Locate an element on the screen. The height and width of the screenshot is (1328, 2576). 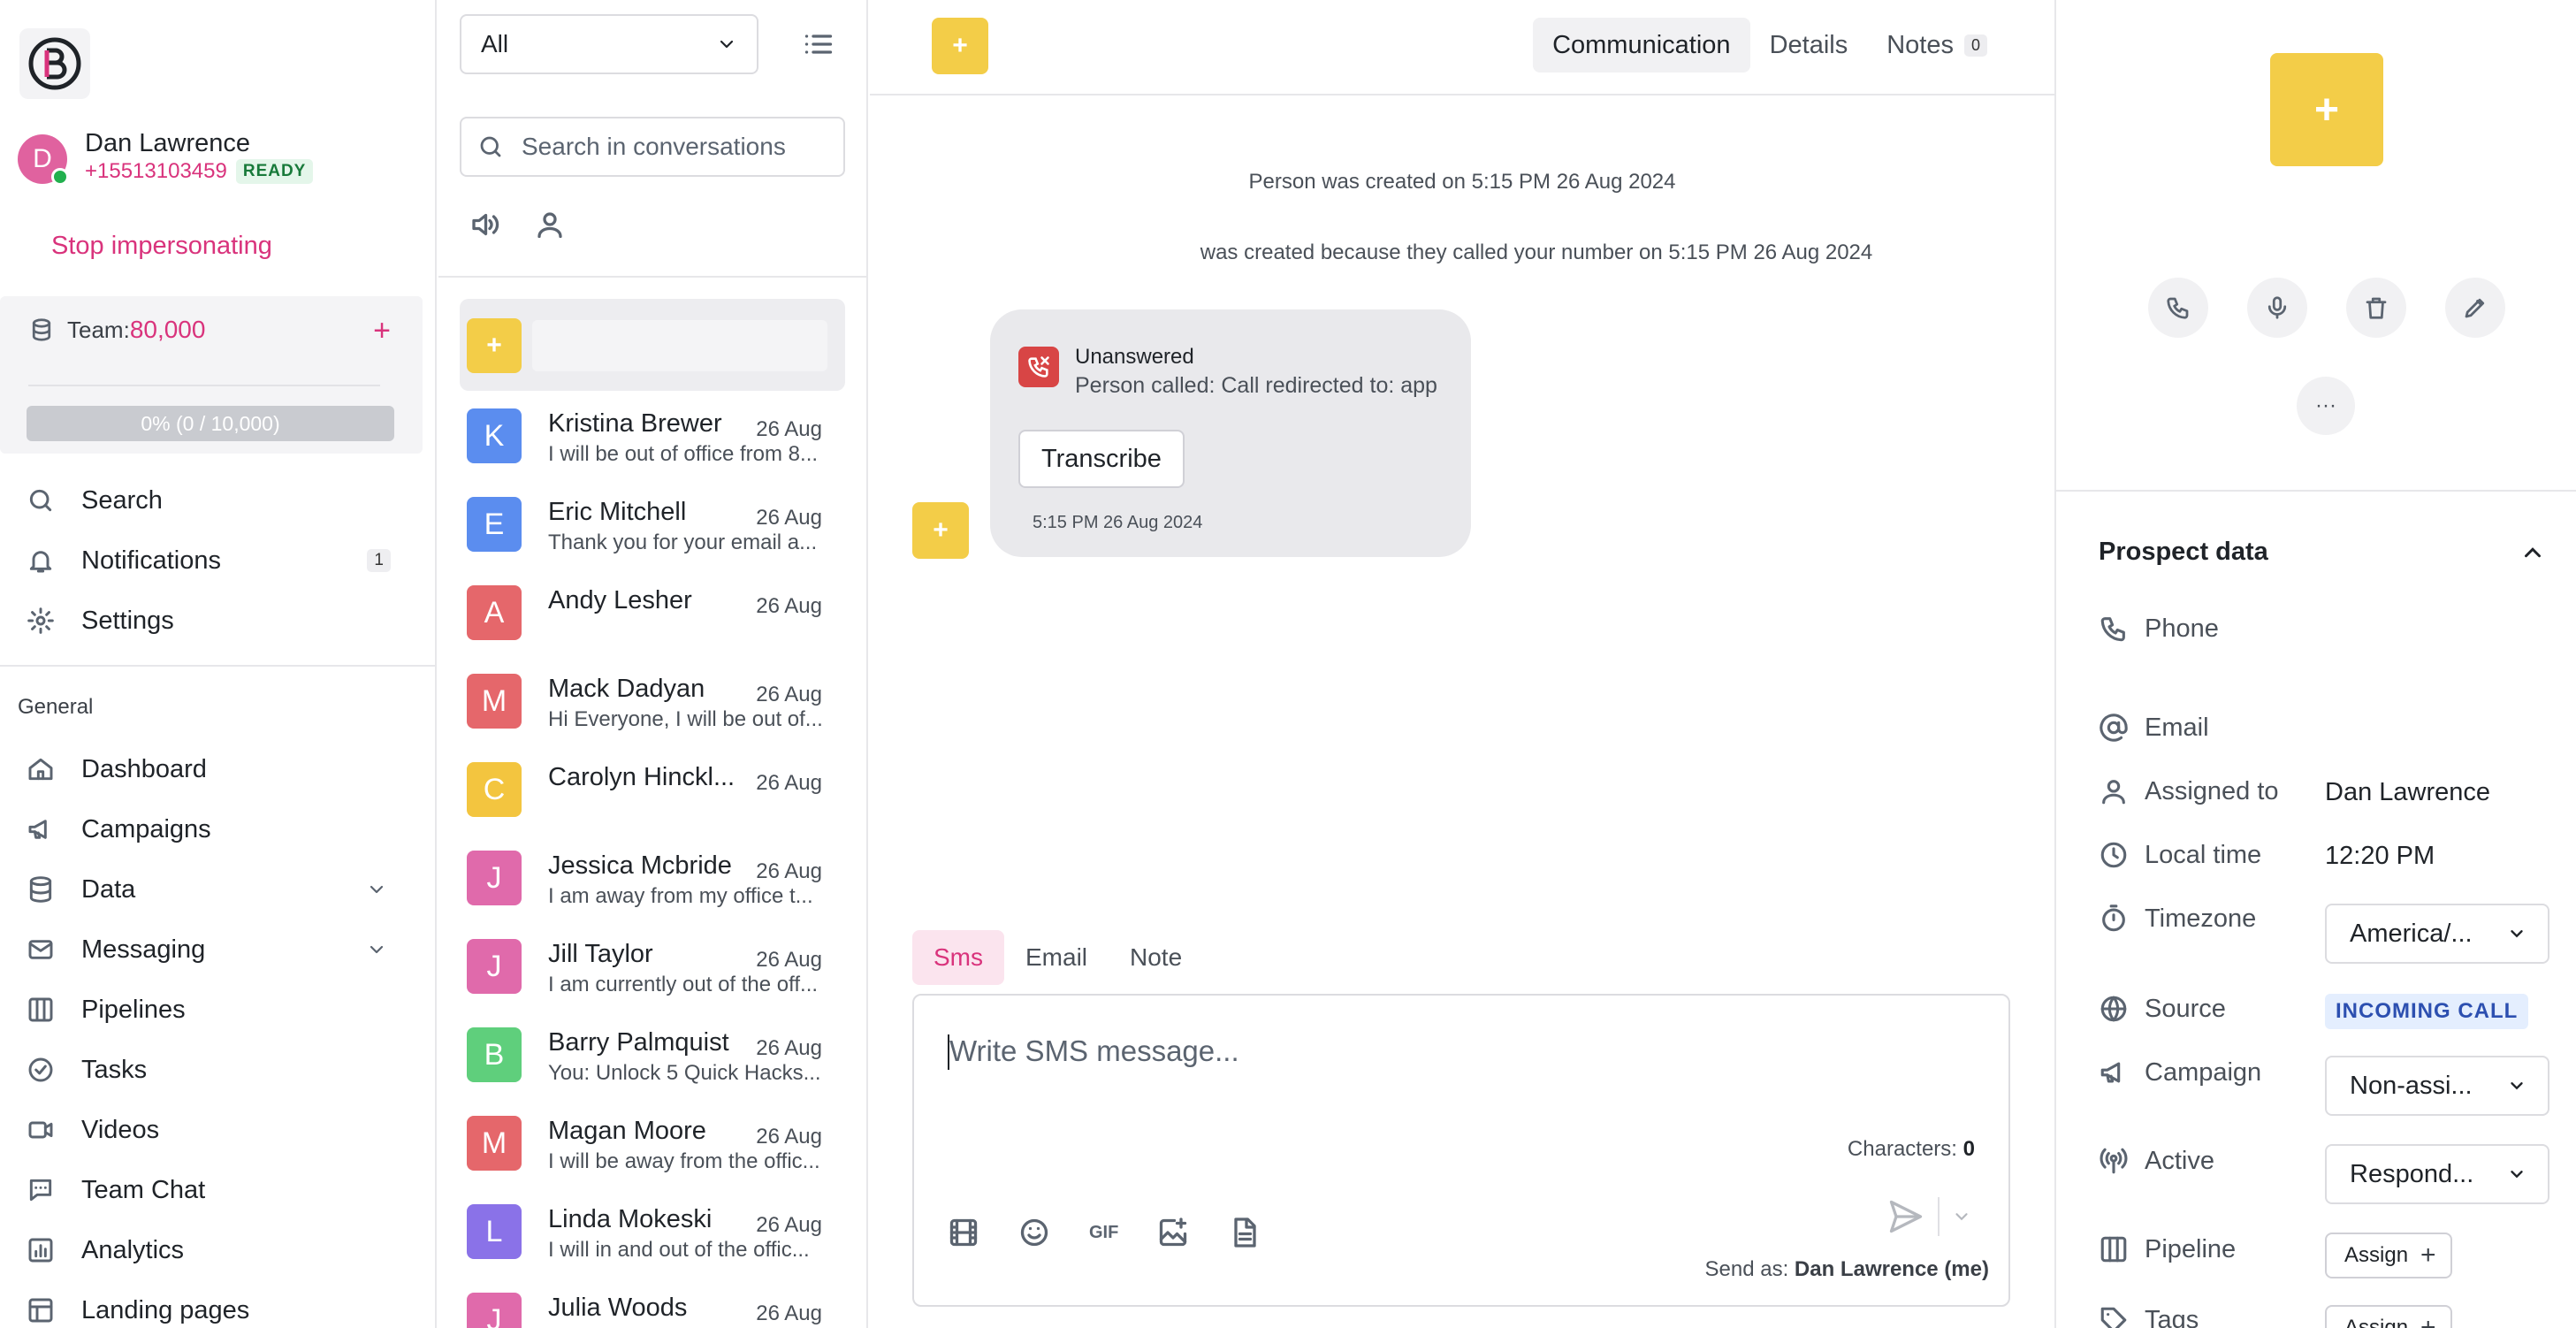
app-logo is located at coordinates (54, 63).